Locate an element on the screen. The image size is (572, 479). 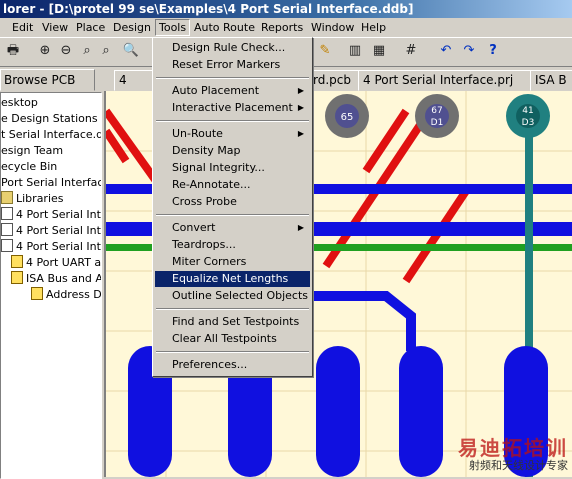
menu-item-label: Un-Route is located at coordinates (197, 133).